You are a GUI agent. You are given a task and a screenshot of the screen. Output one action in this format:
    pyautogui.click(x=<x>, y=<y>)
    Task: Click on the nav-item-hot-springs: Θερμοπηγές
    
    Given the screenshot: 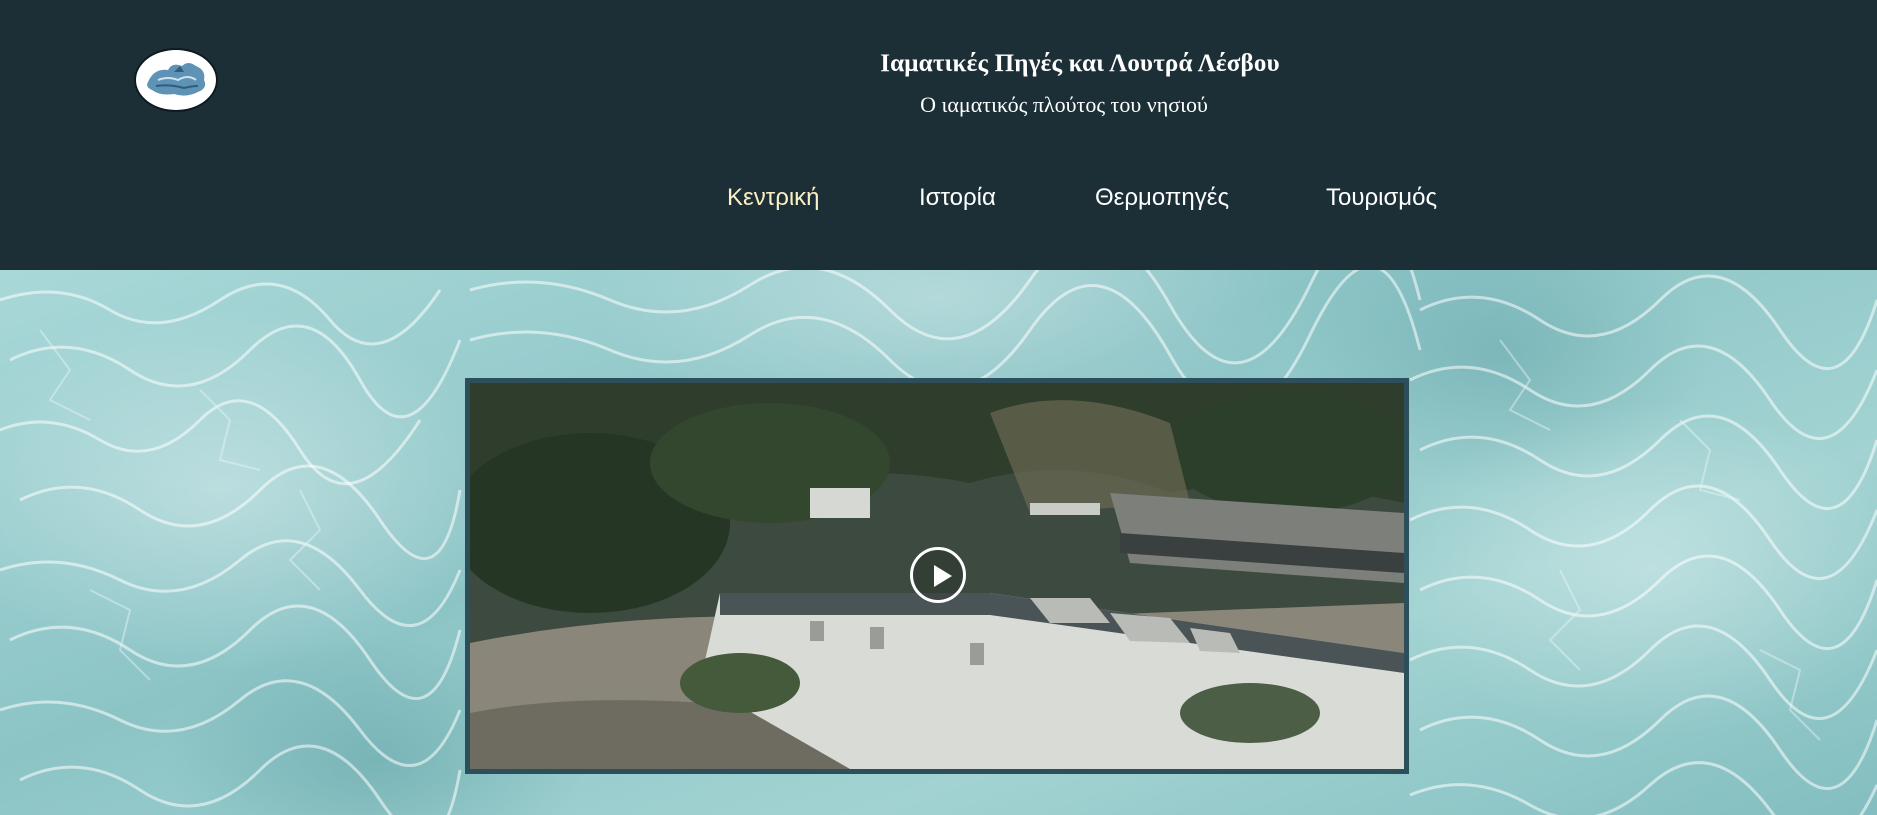 What is the action you would take?
    pyautogui.click(x=1162, y=198)
    